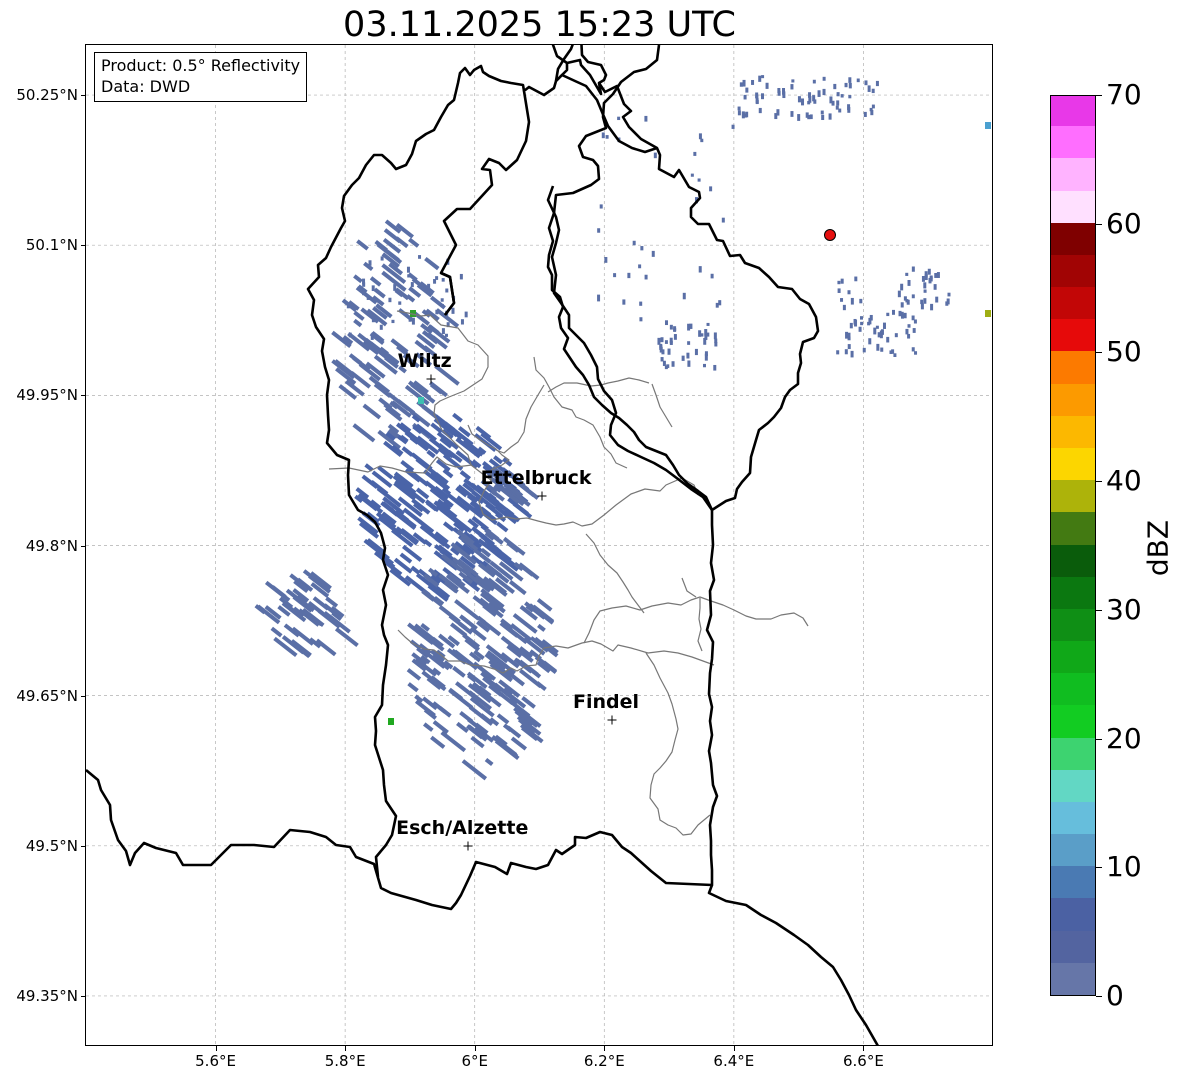 The width and height of the screenshot is (1184, 1081). What do you see at coordinates (462, 827) in the screenshot?
I see `city-label: Esch/Alzette` at bounding box center [462, 827].